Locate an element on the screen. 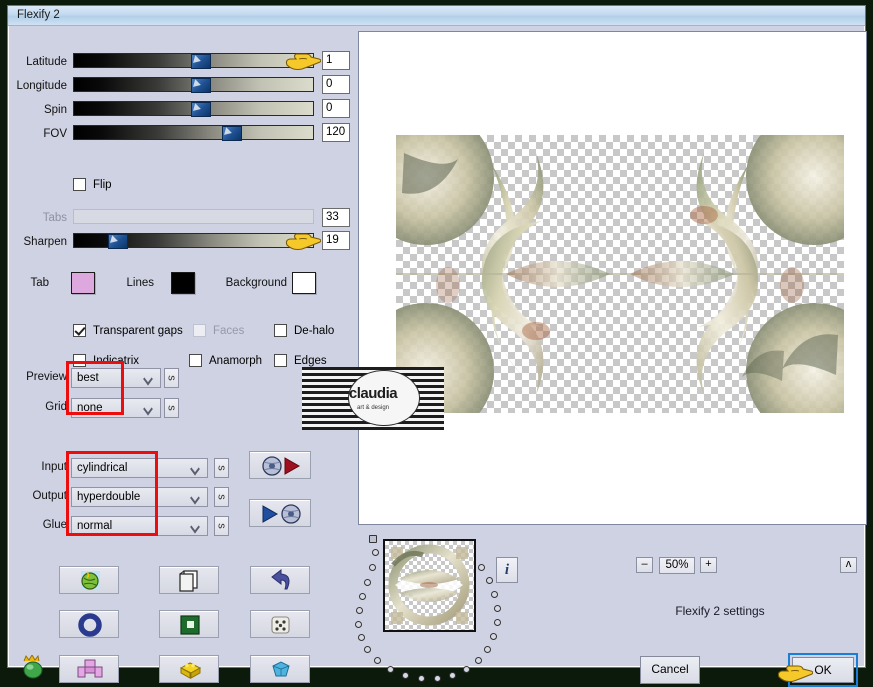 The image size is (873, 687). tool-button-cross is located at coordinates (89, 669).